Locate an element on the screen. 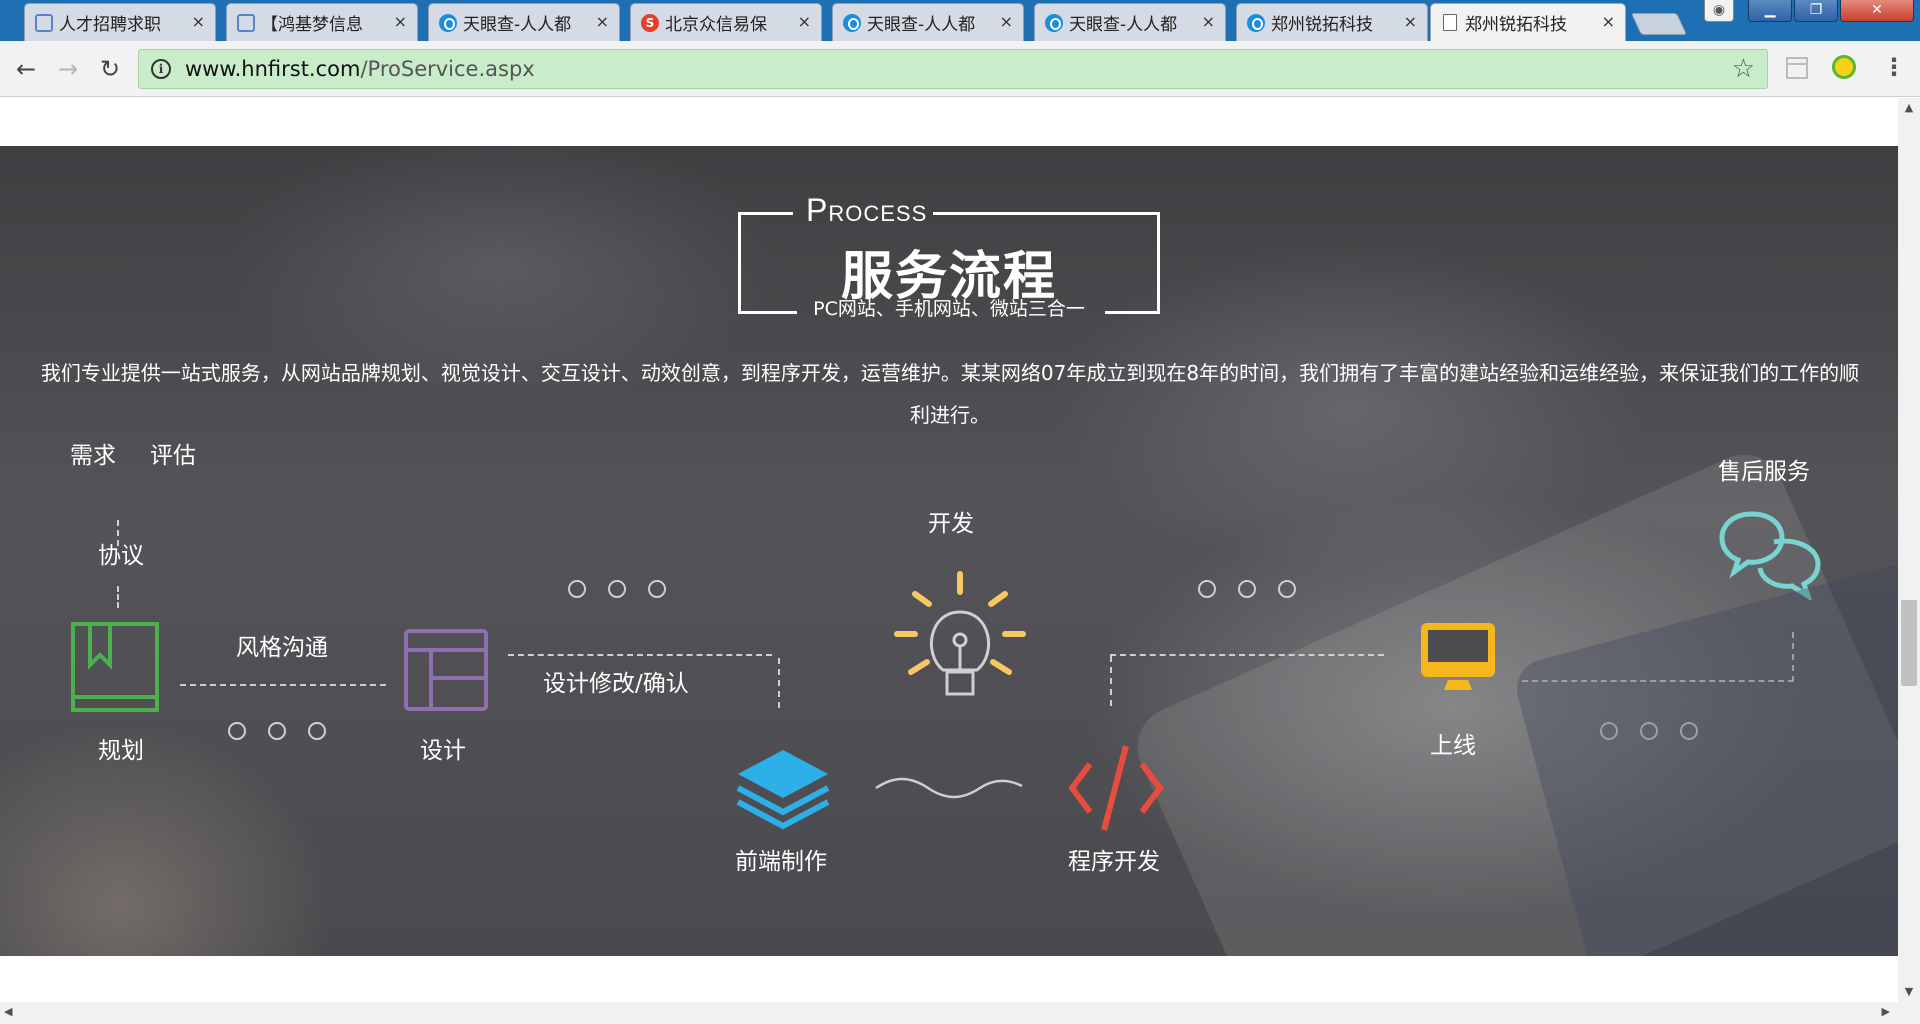 Image resolution: width=1920 pixels, height=1024 pixels. tab-label: 人才招聘求职 is located at coordinates (110, 25).